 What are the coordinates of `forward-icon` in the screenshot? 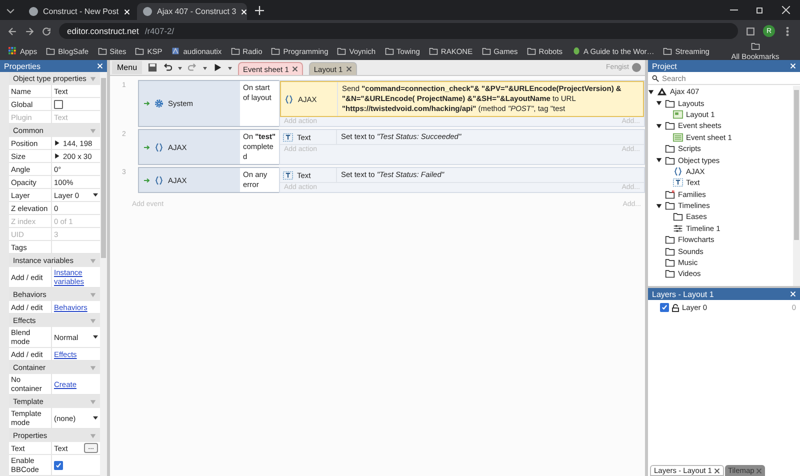 It's located at (29, 31).